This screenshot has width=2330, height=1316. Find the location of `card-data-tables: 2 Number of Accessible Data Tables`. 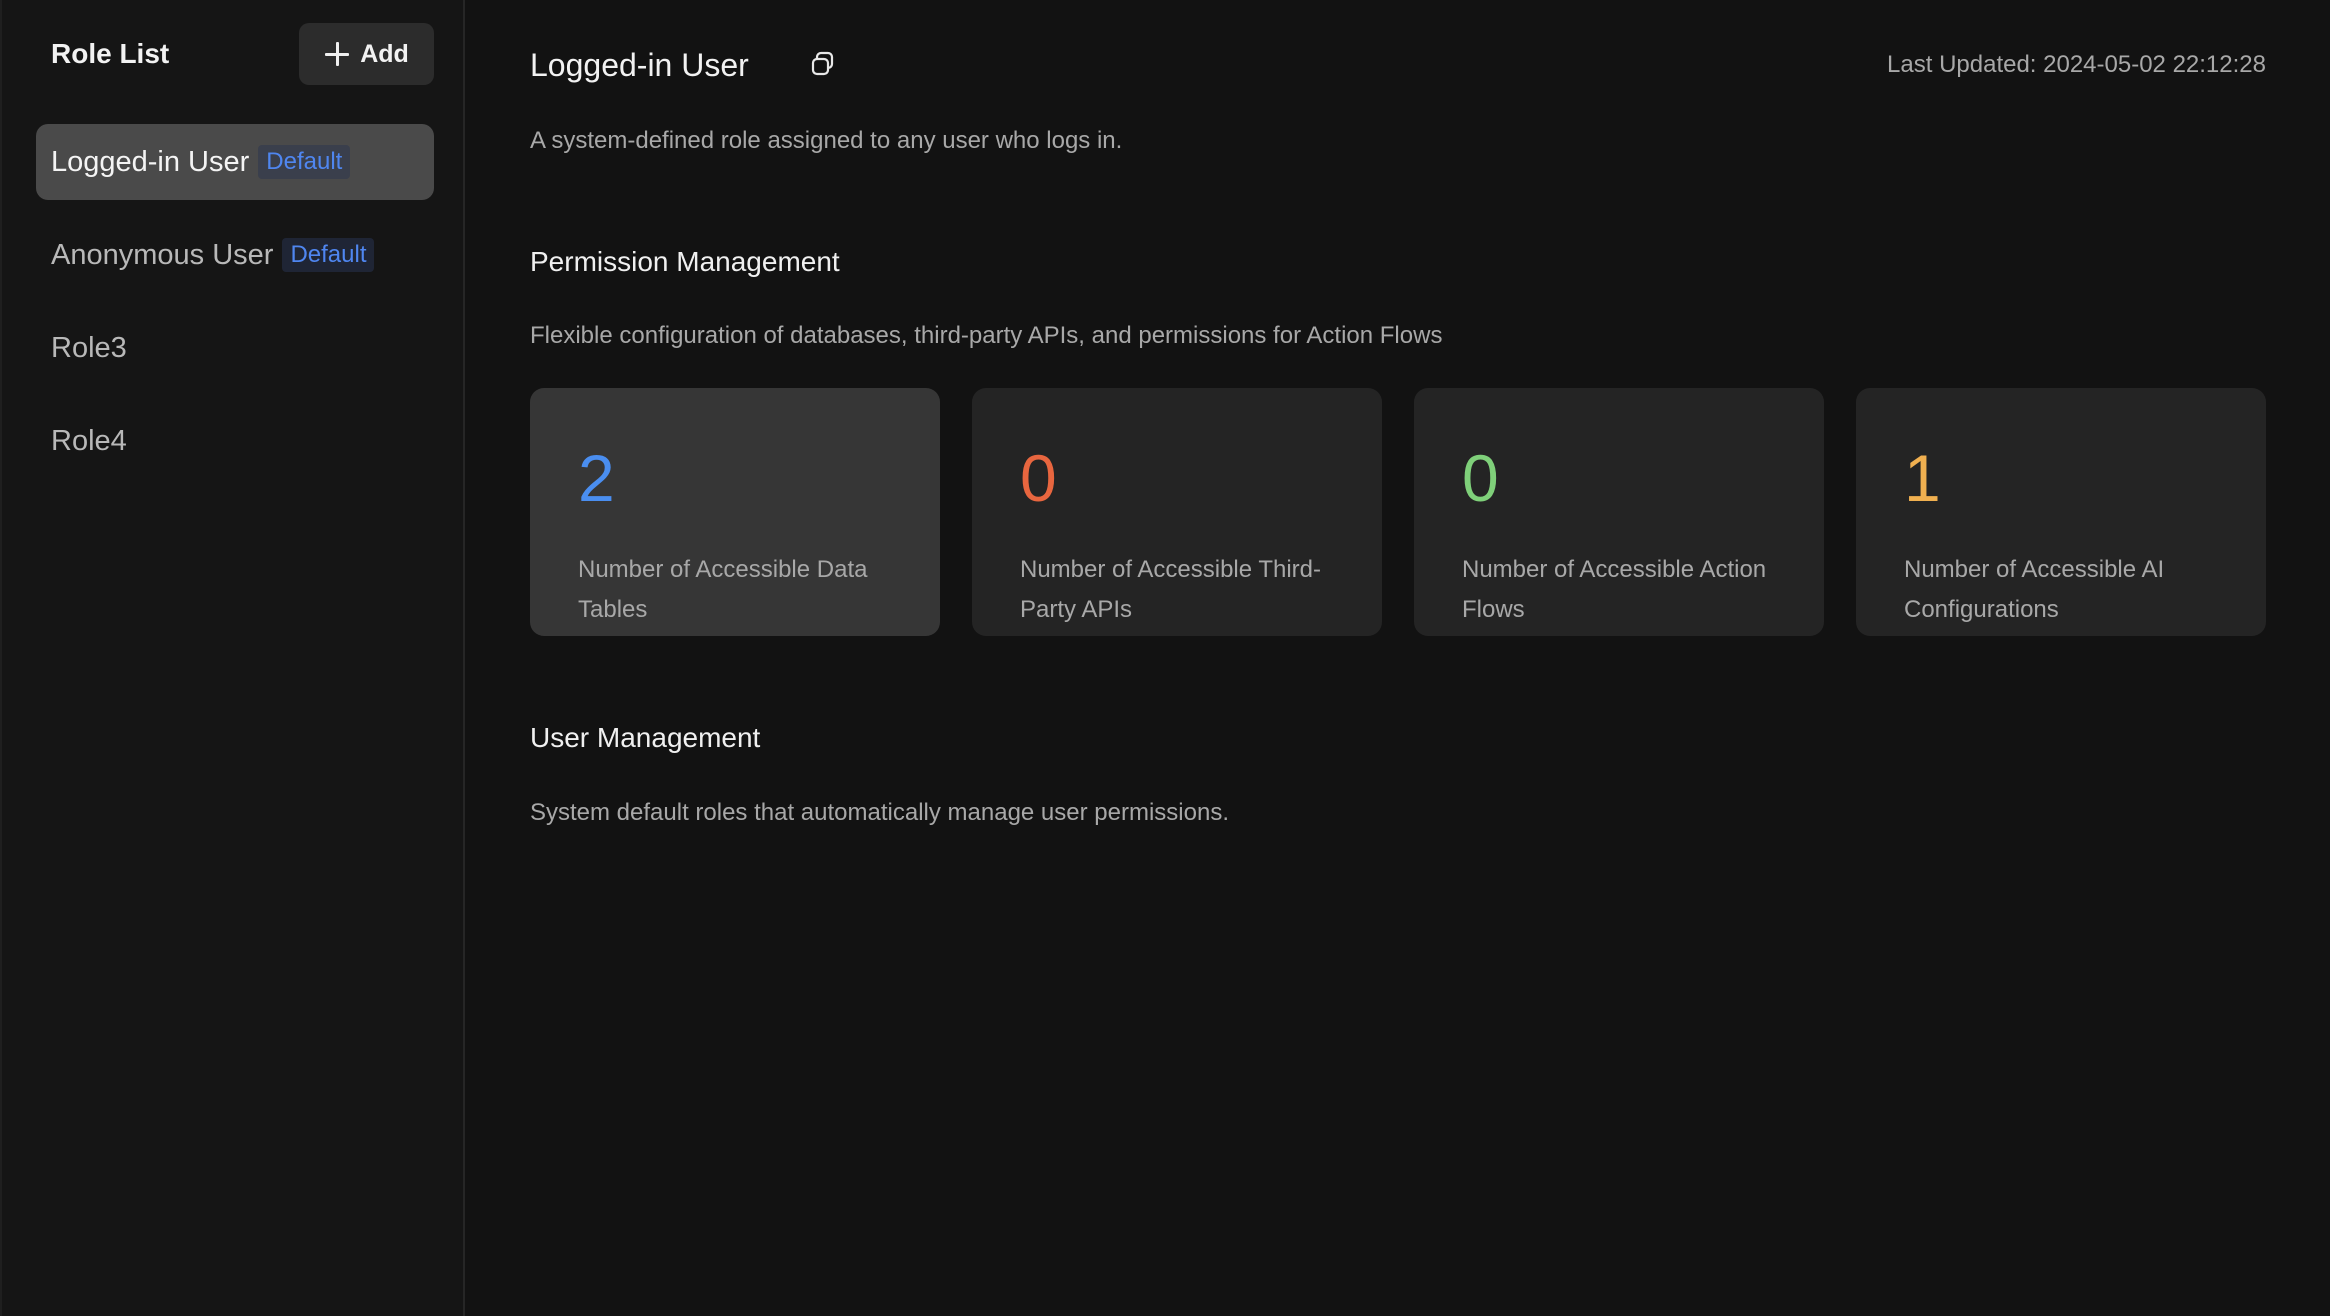

card-data-tables: 2 Number of Accessible Data Tables is located at coordinates (735, 512).